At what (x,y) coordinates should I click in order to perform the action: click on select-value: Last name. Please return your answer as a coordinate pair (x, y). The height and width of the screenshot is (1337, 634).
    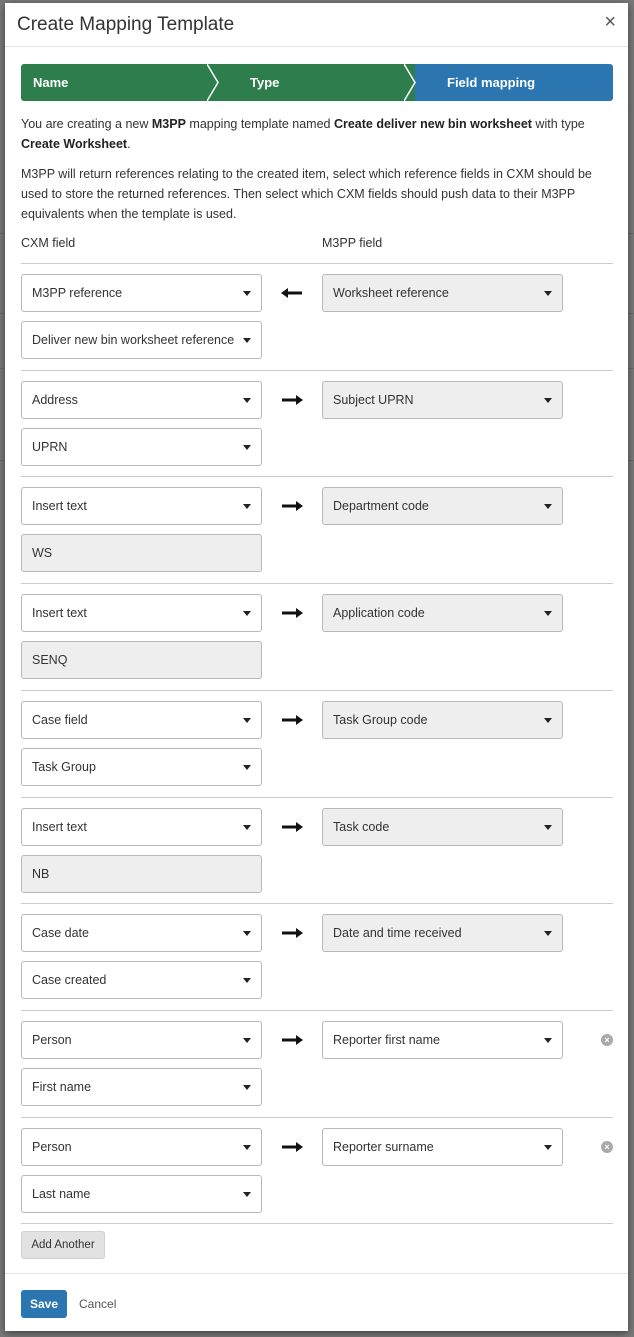
    Looking at the image, I should click on (61, 1194).